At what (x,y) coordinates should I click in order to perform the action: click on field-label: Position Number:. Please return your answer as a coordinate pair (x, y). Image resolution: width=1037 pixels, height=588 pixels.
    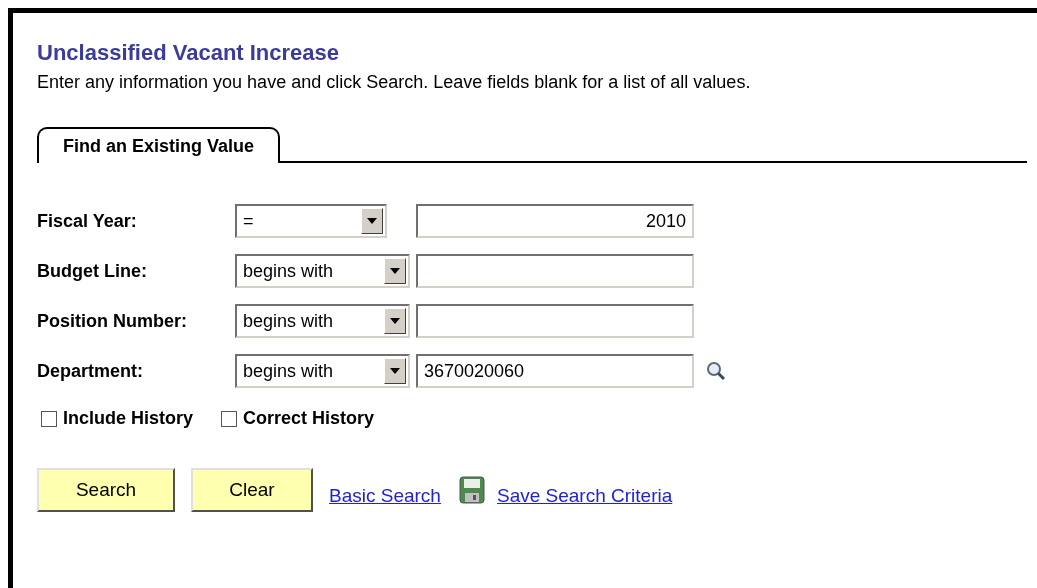
    Looking at the image, I should click on (112, 321).